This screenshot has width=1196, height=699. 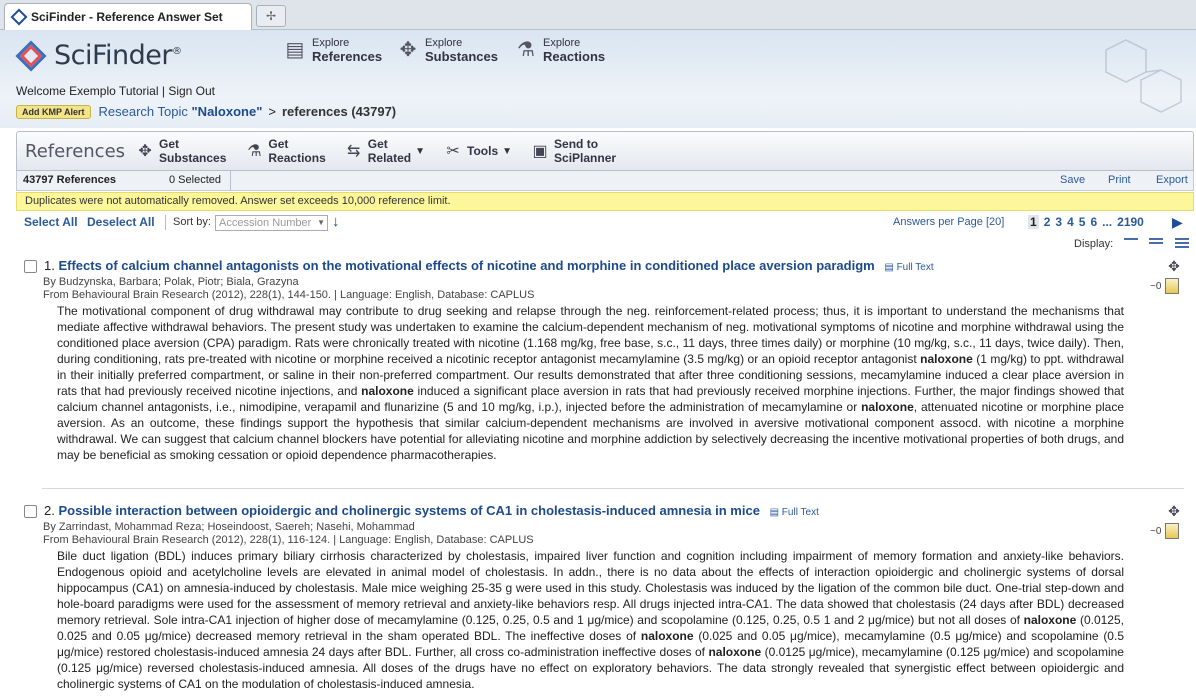 I want to click on references-icon: ▤, so click(x=295, y=50).